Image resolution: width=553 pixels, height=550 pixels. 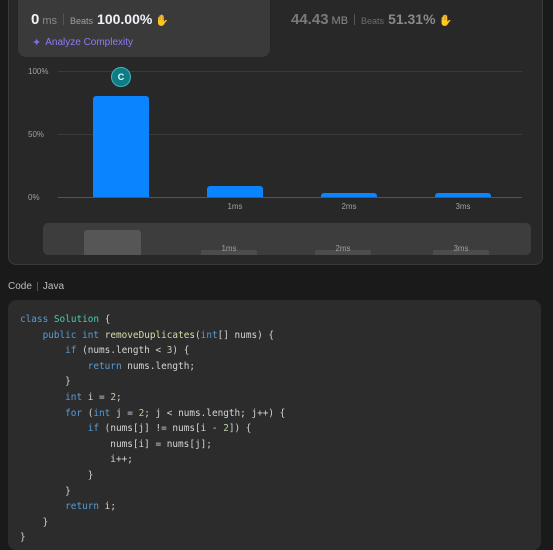 What do you see at coordinates (38, 71) in the screenshot?
I see `y-tick-label: 100%` at bounding box center [38, 71].